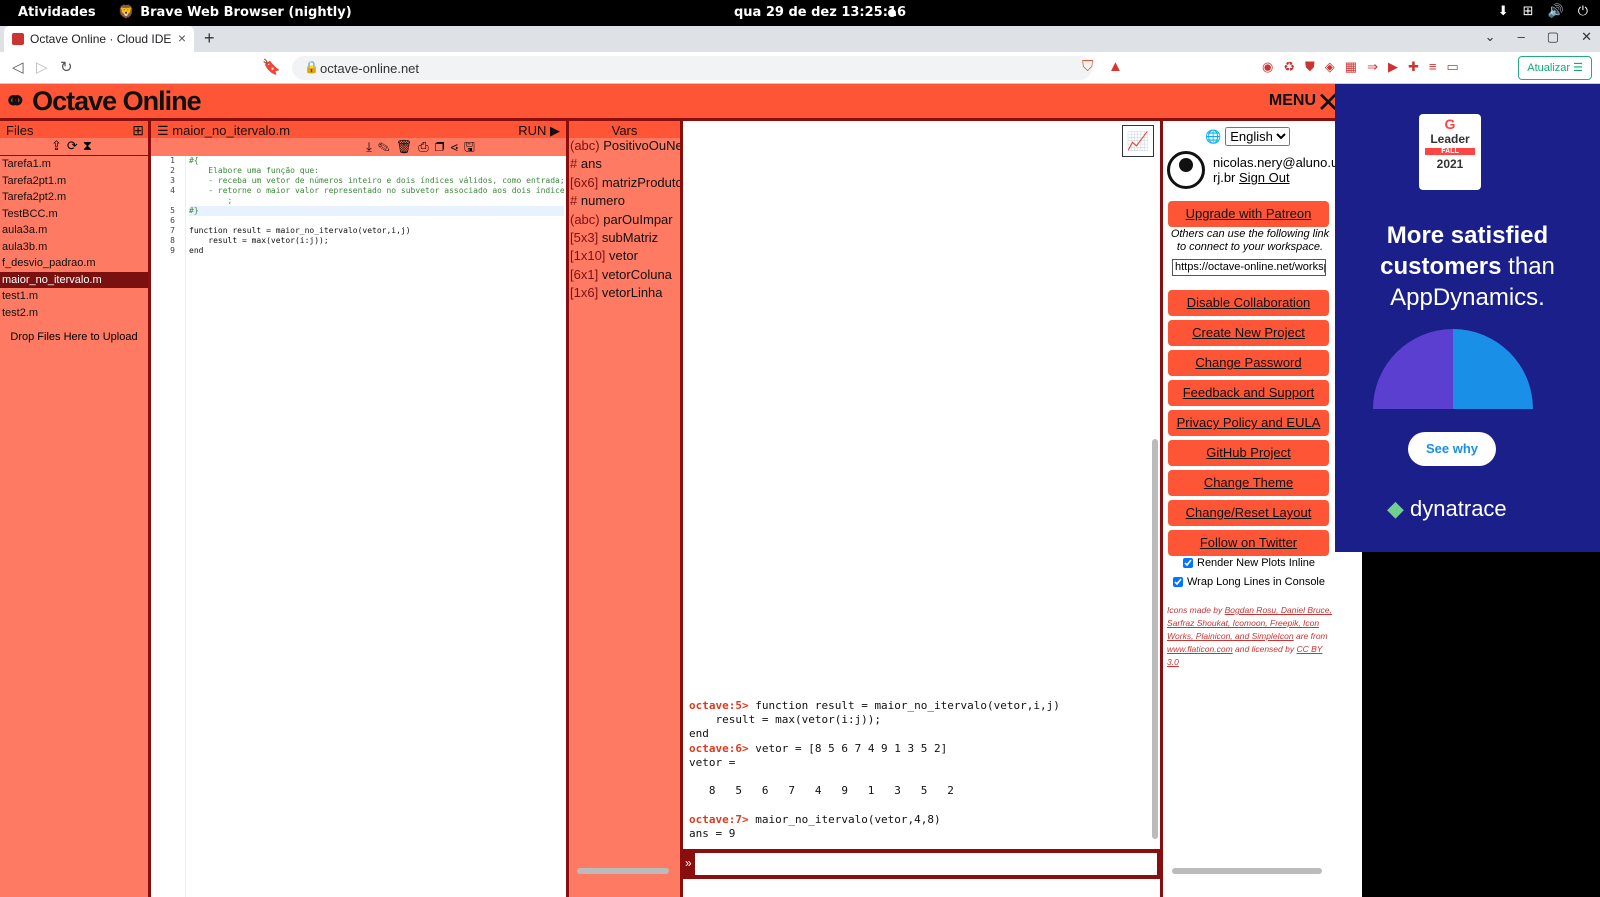 The height and width of the screenshot is (897, 1600). What do you see at coordinates (1248, 513) in the screenshot?
I see `menu-button-item: Change/Reset Layout` at bounding box center [1248, 513].